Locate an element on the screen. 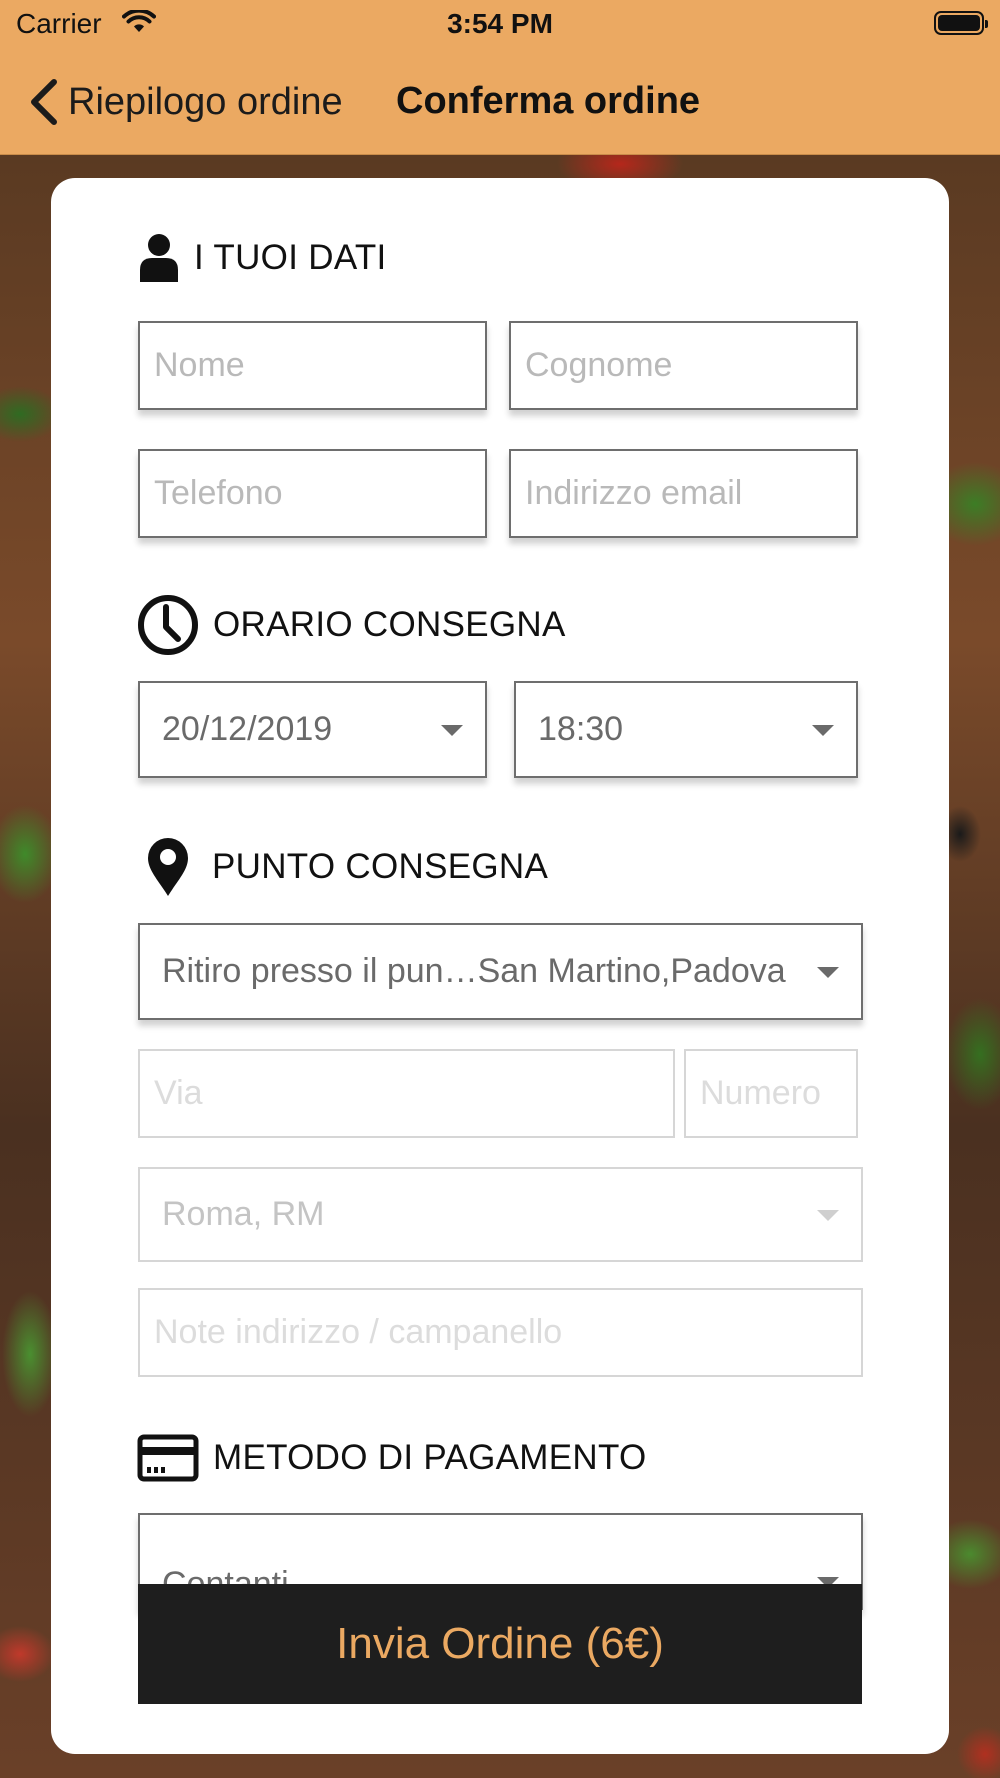 Image resolution: width=1000 pixels, height=1778 pixels. back-button-label: Riepilogo ordine is located at coordinates (205, 101).